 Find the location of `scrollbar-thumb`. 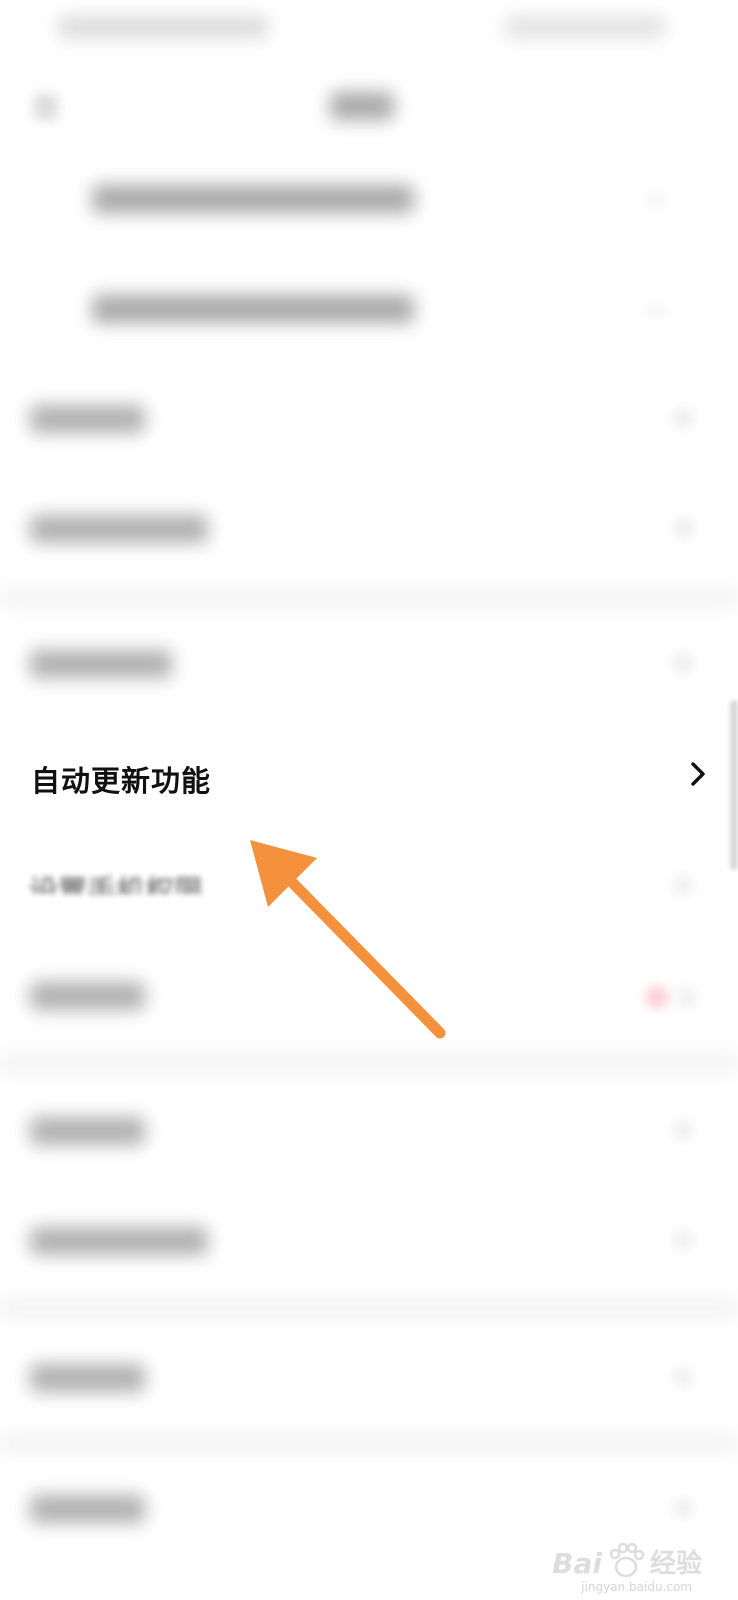

scrollbar-thumb is located at coordinates (734, 785).